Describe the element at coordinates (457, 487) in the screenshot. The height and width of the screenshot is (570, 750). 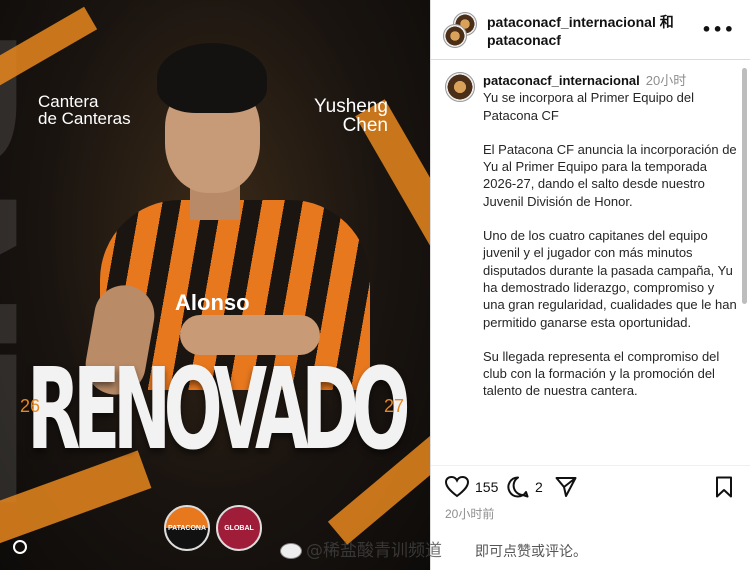
I see `heart-icon` at that location.